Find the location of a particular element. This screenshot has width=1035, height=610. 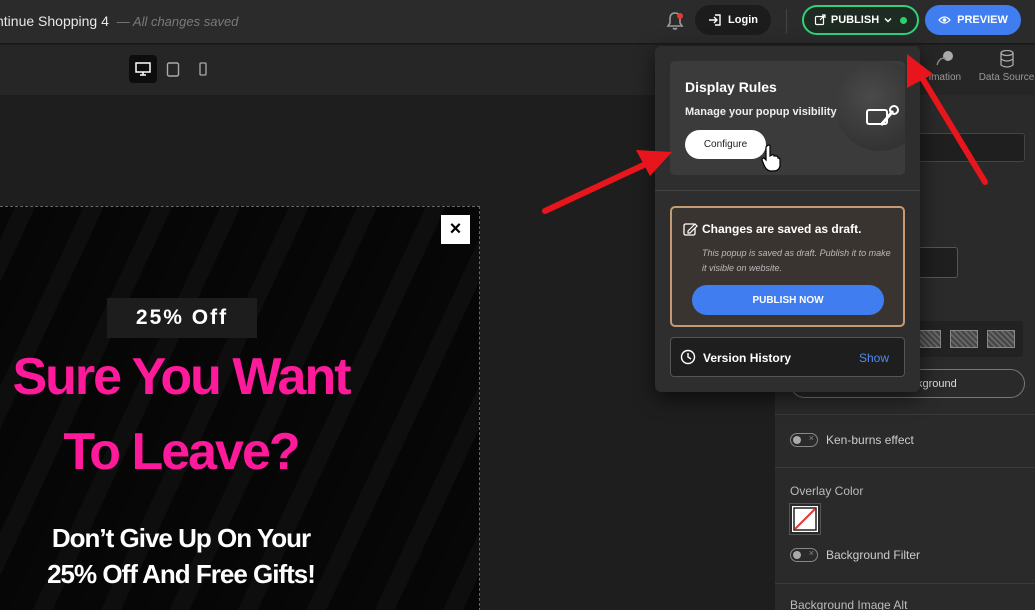

status-dot is located at coordinates (904, 20).